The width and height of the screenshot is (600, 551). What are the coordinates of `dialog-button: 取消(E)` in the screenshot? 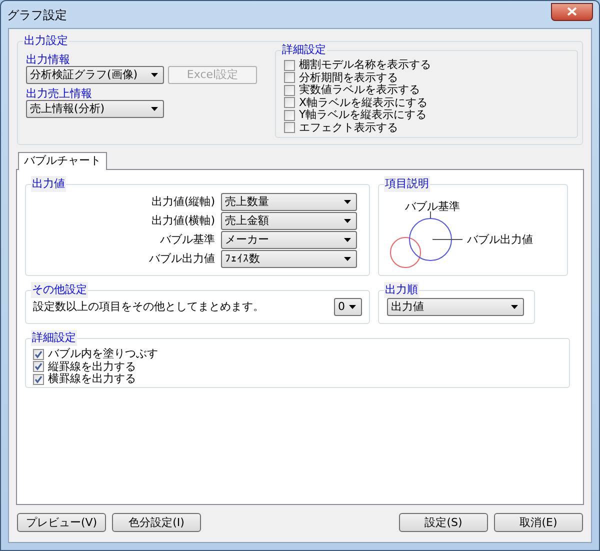 It's located at (538, 522).